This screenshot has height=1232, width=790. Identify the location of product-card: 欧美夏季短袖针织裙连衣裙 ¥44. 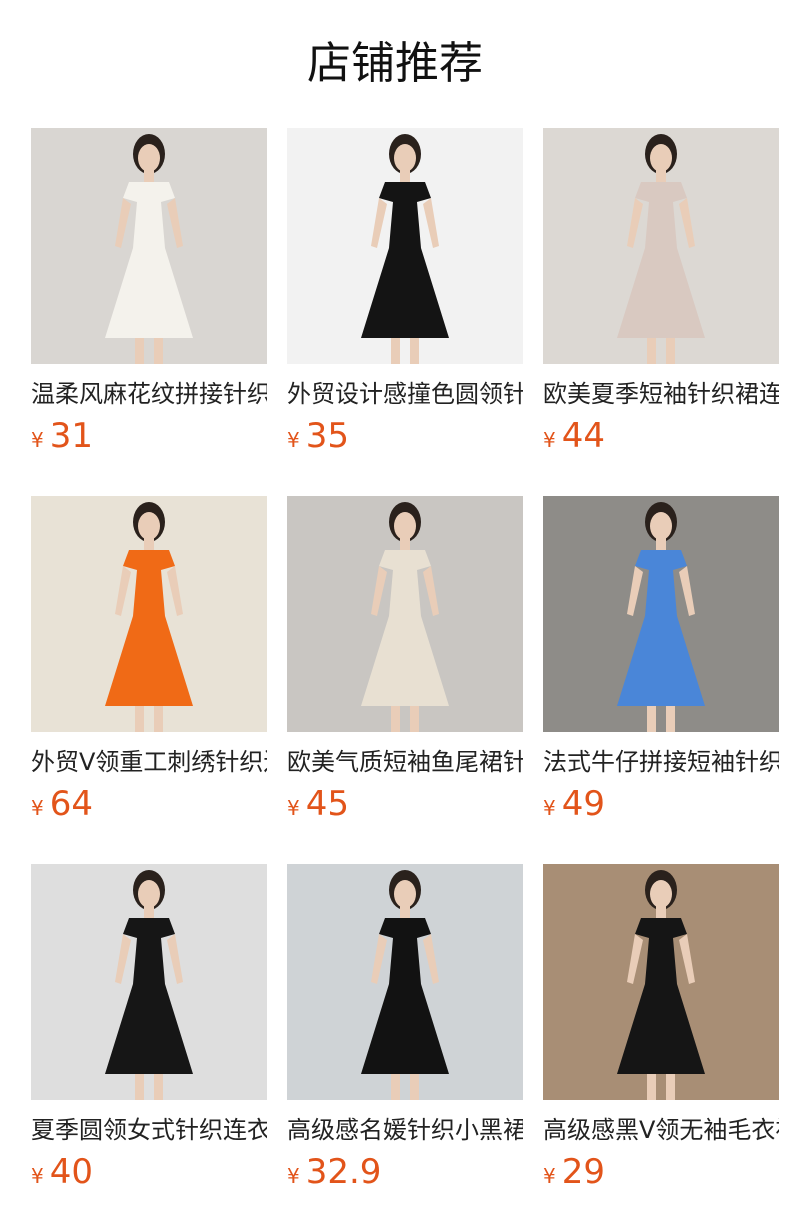
(661, 292).